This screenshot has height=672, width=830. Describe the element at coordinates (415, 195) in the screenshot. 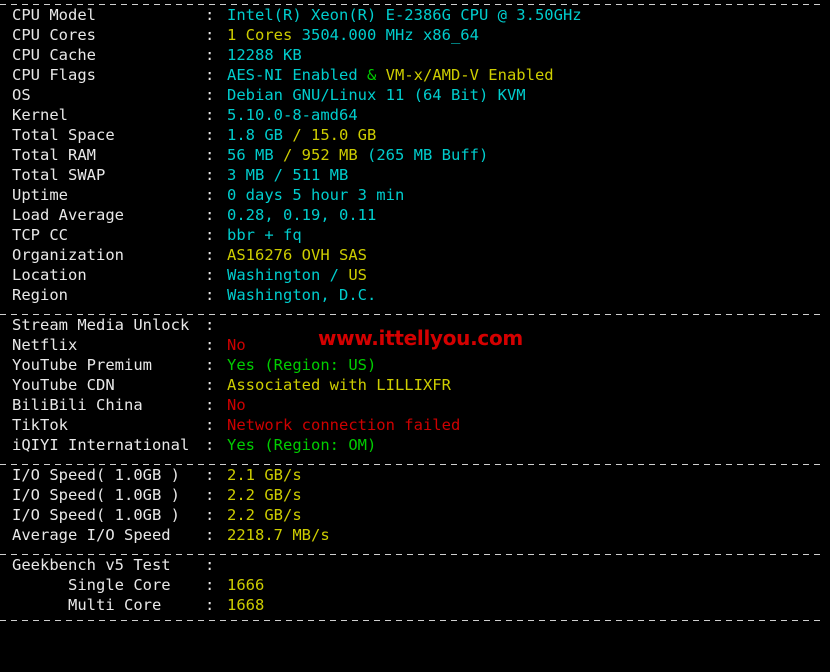

I see `info-row: Uptime:0 days 5 hour 3 min` at that location.